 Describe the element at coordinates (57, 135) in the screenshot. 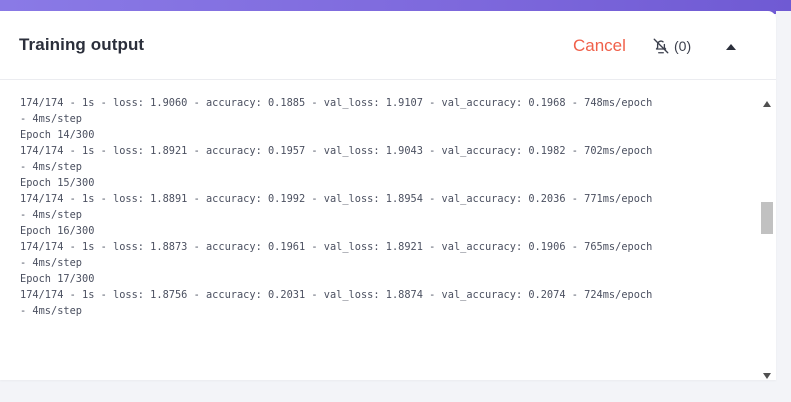

I see `log-line: Epoch 14/300` at that location.